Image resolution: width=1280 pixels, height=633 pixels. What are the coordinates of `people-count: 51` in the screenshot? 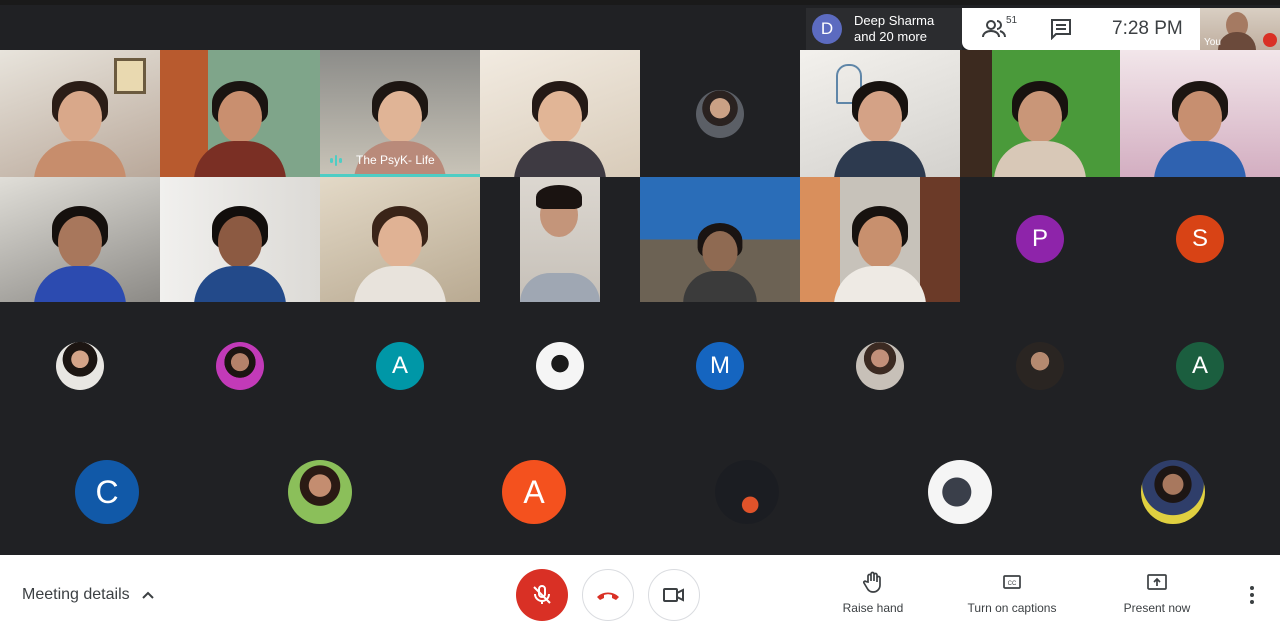 It's located at (1012, 20).